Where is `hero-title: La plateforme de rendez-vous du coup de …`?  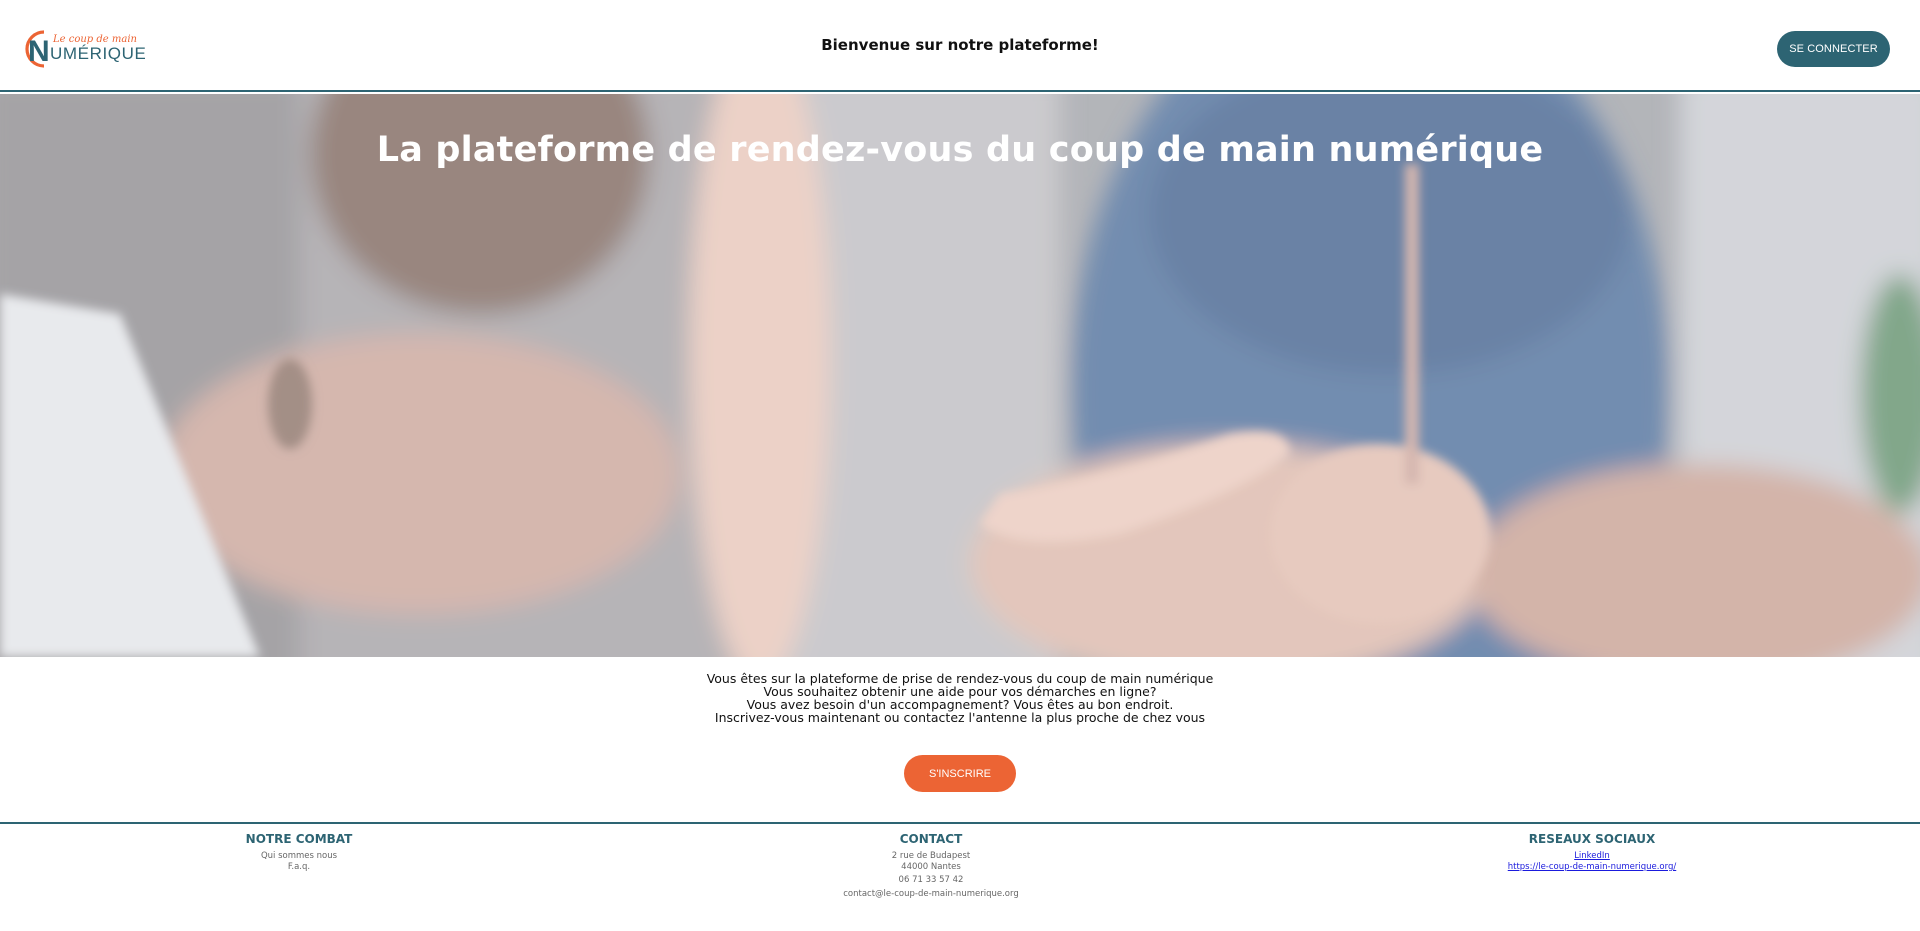 hero-title: La plateforme de rendez-vous du coup de … is located at coordinates (960, 150).